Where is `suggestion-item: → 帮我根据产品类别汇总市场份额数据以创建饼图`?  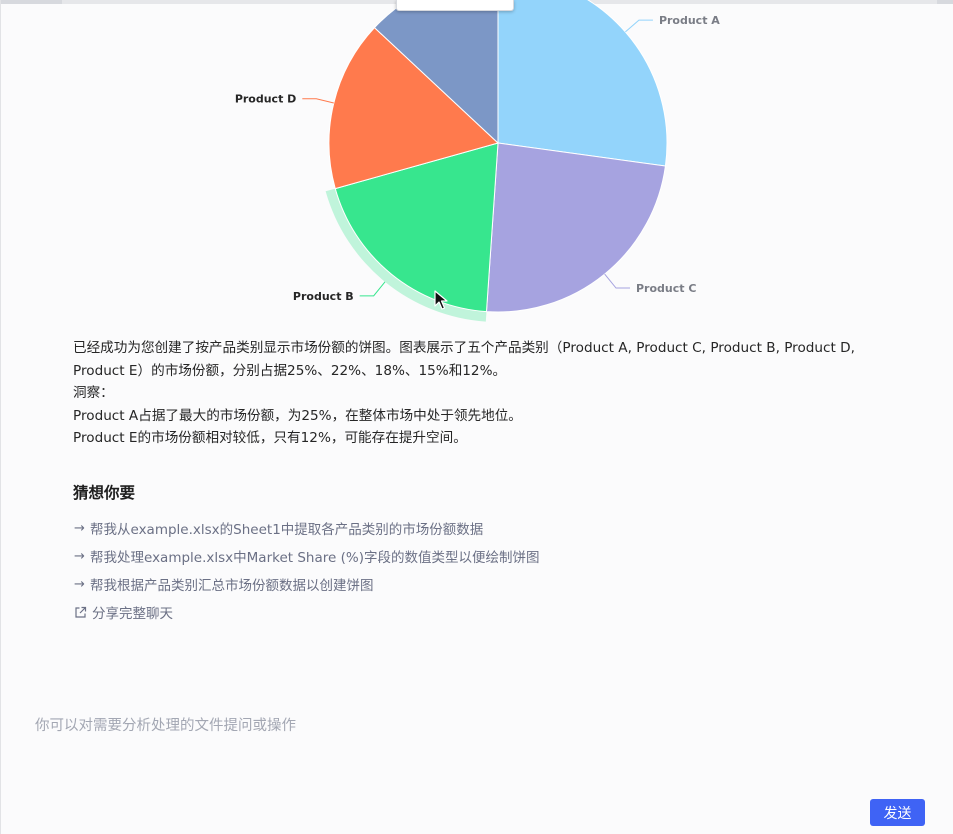
suggestion-item: → 帮我根据产品类别汇总市场份额数据以创建饼图 is located at coordinates (306, 584).